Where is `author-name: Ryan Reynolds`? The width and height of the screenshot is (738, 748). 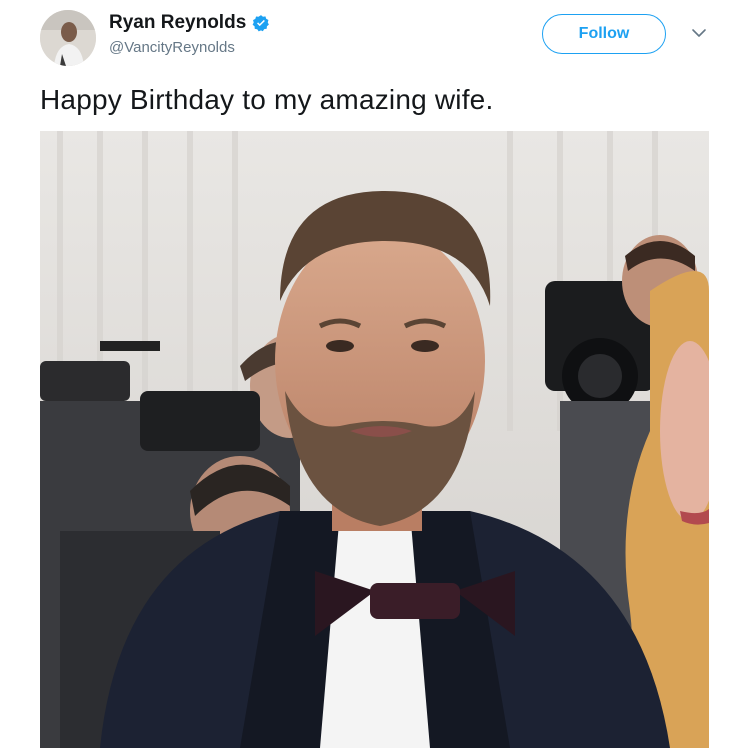 author-name: Ryan Reynolds is located at coordinates (177, 23).